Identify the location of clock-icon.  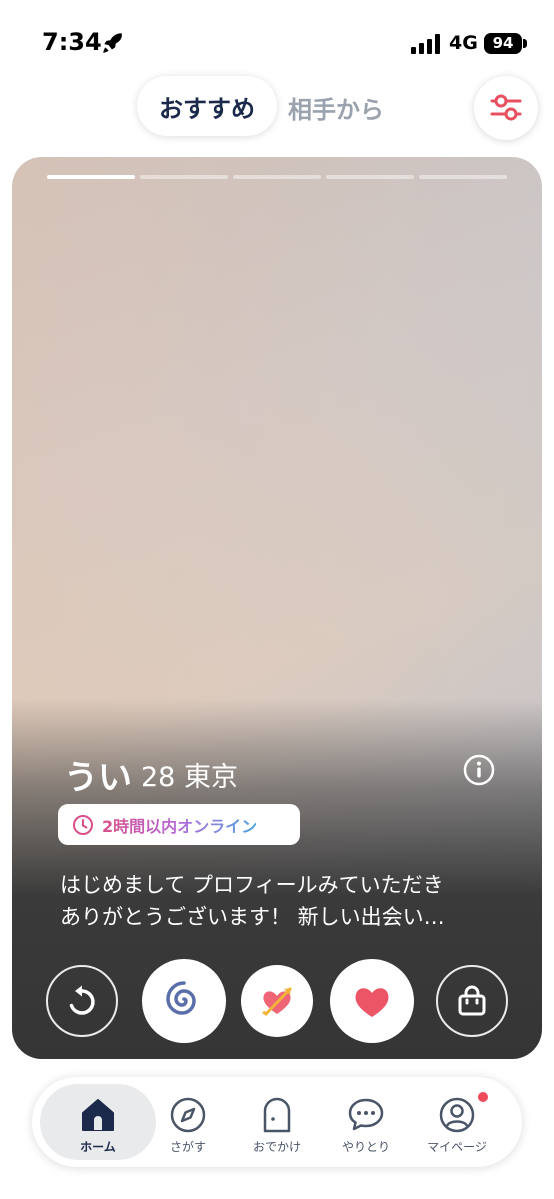
(83, 824).